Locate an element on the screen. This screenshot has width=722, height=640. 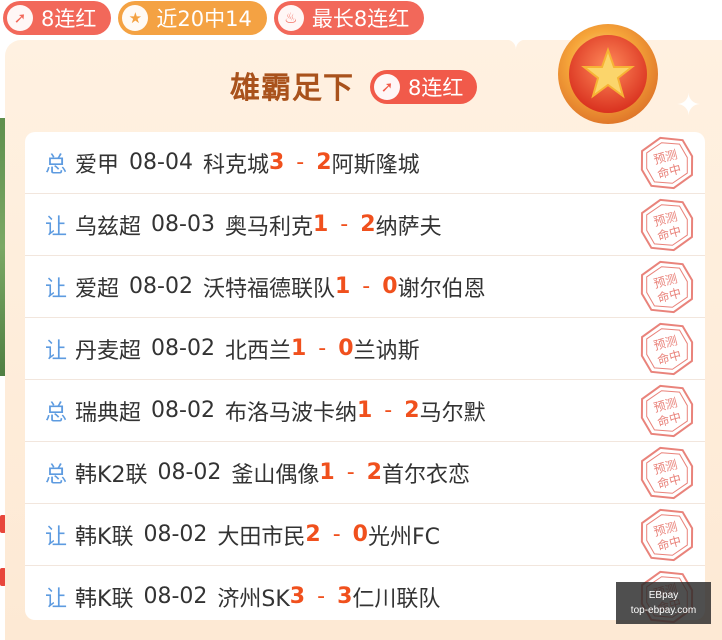
league-name: 瑞典超 is located at coordinates (108, 413).